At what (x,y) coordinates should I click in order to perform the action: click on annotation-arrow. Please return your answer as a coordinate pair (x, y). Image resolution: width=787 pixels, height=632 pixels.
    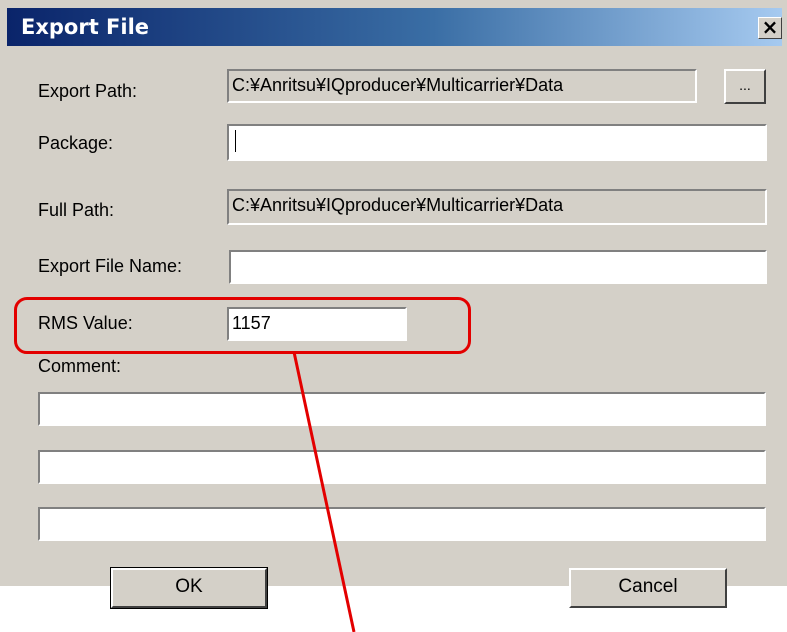
    Looking at the image, I should click on (324, 491).